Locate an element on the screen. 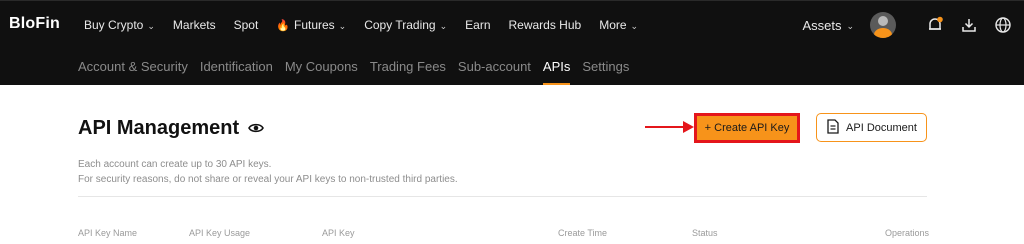 The image size is (1024, 244). nav-spot: Spot is located at coordinates (246, 25).